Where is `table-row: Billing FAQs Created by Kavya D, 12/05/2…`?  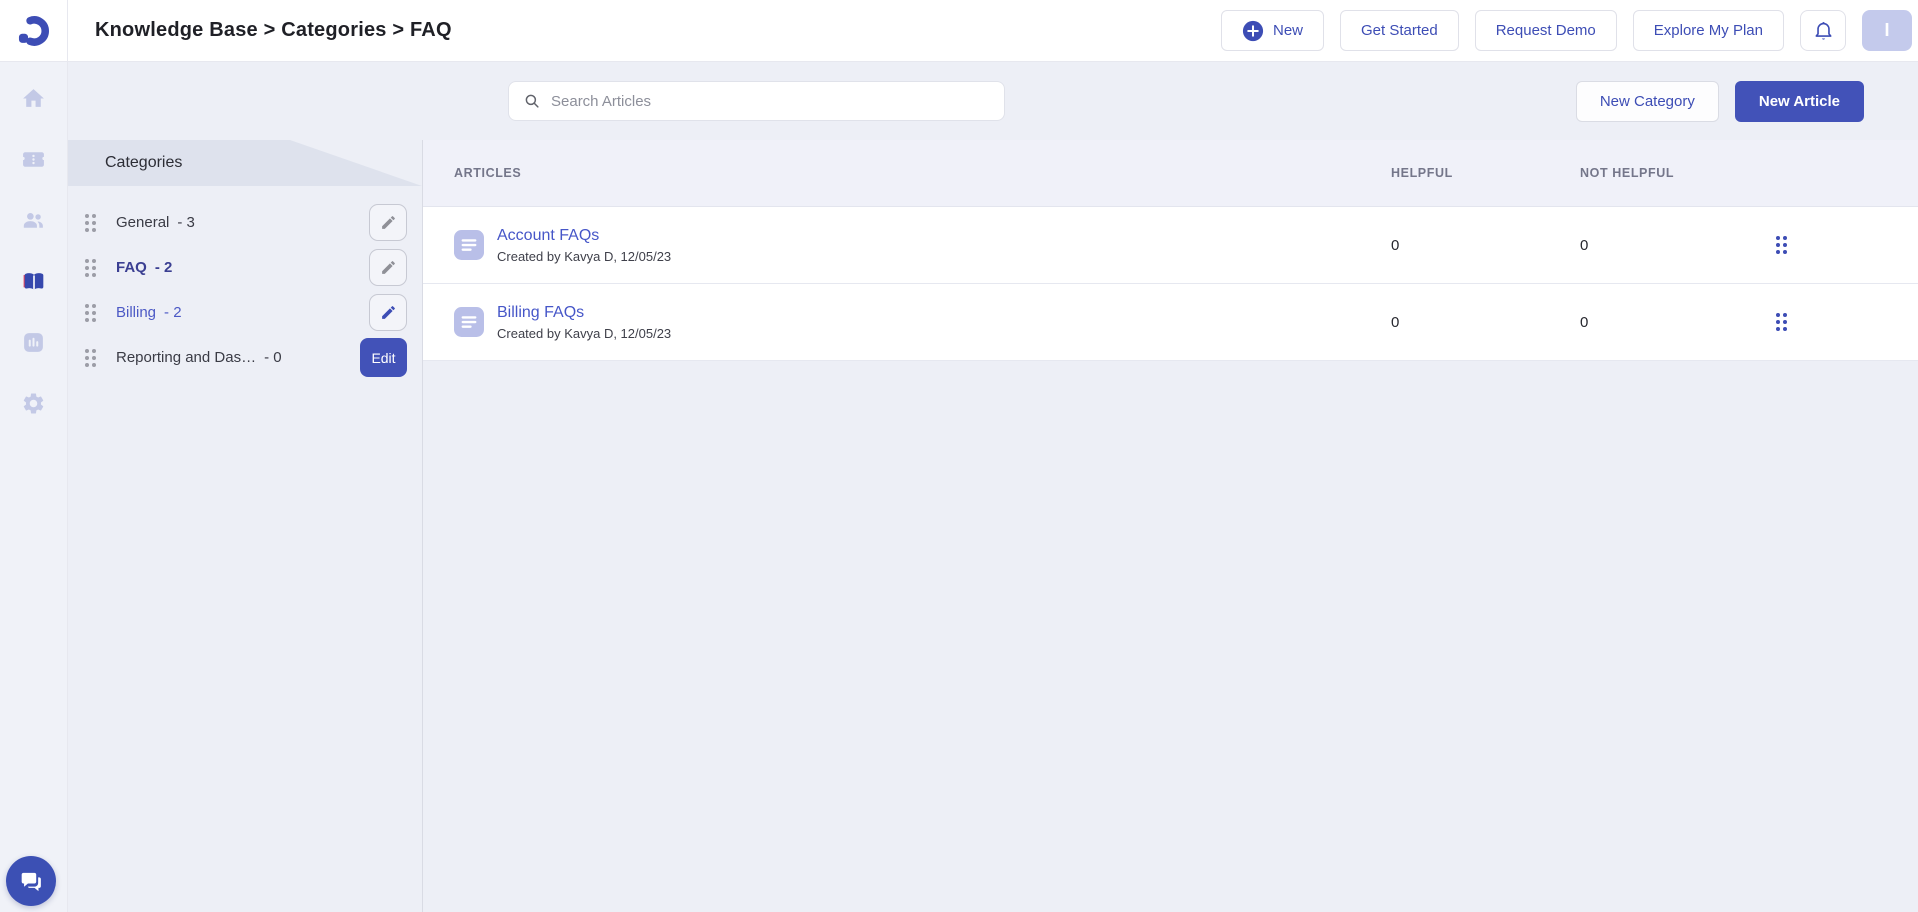 table-row: Billing FAQs Created by Kavya D, 12/05/2… is located at coordinates (1170, 322).